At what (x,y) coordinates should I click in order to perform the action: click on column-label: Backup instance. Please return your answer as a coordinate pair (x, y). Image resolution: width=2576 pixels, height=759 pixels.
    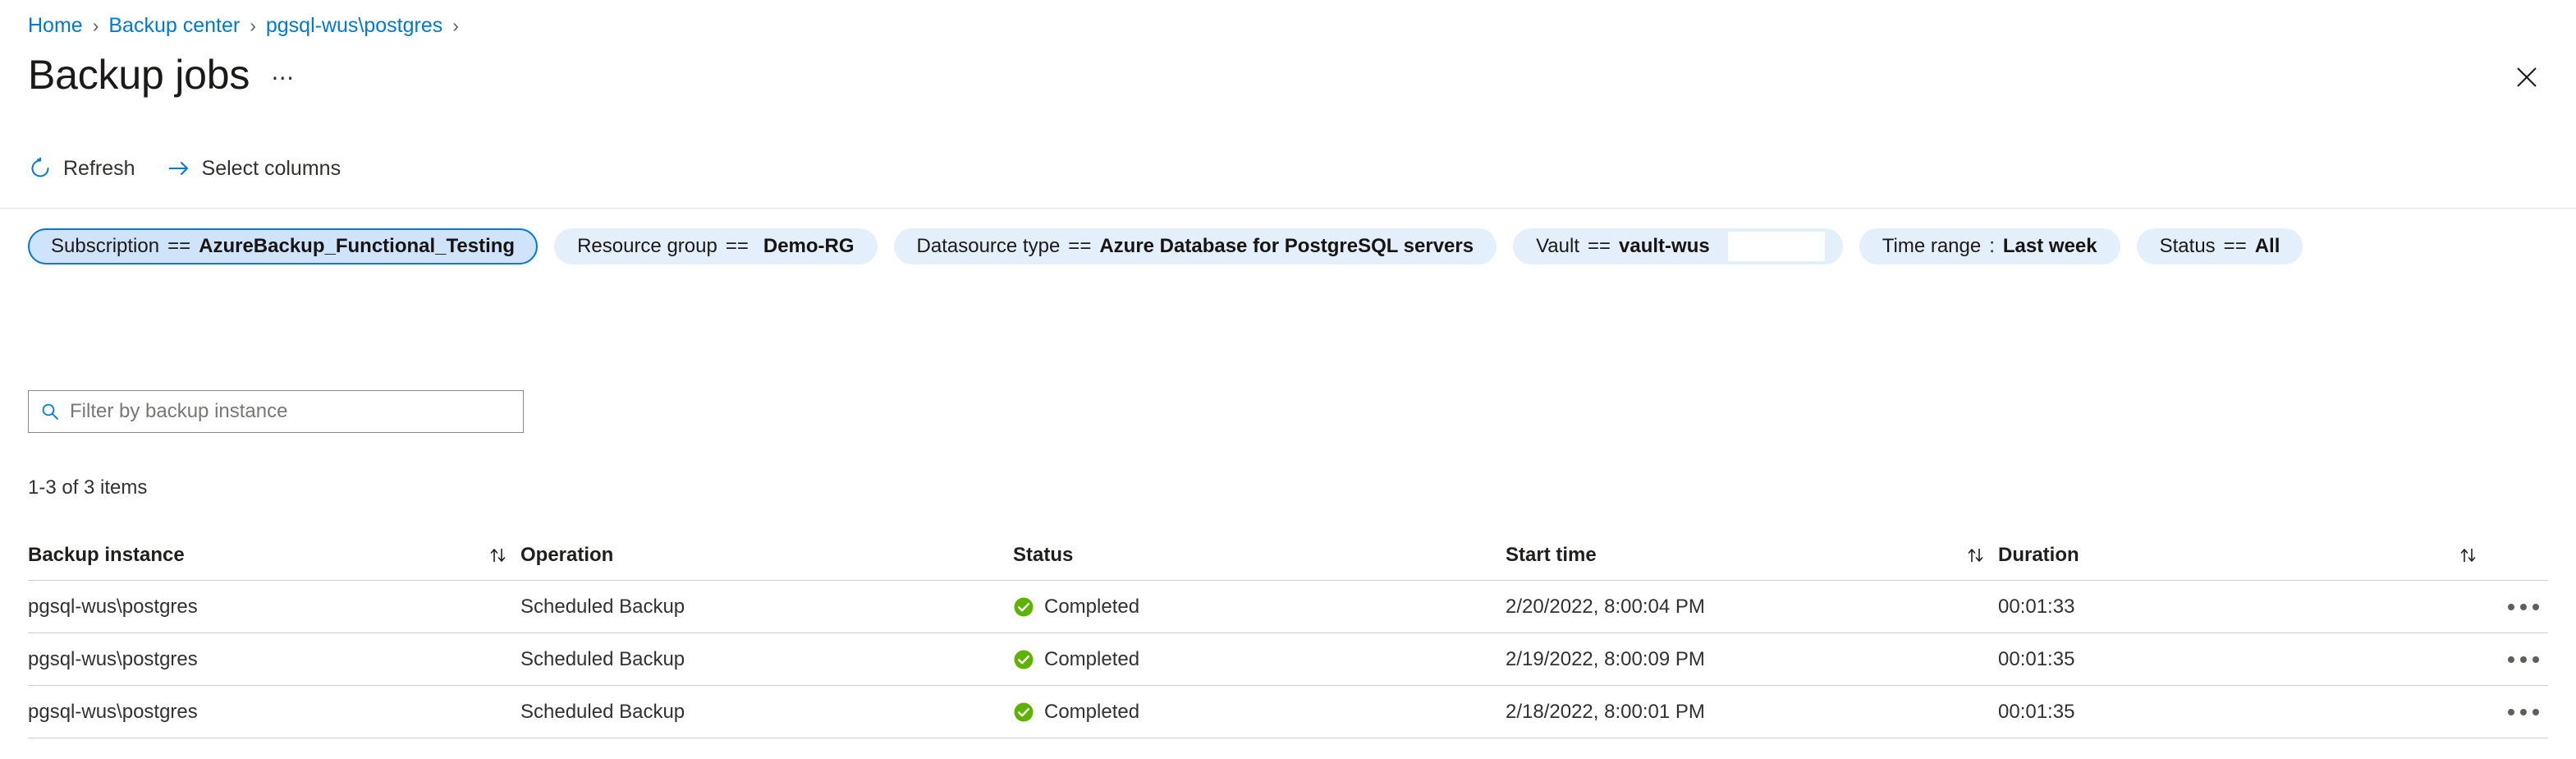
    Looking at the image, I should click on (106, 554).